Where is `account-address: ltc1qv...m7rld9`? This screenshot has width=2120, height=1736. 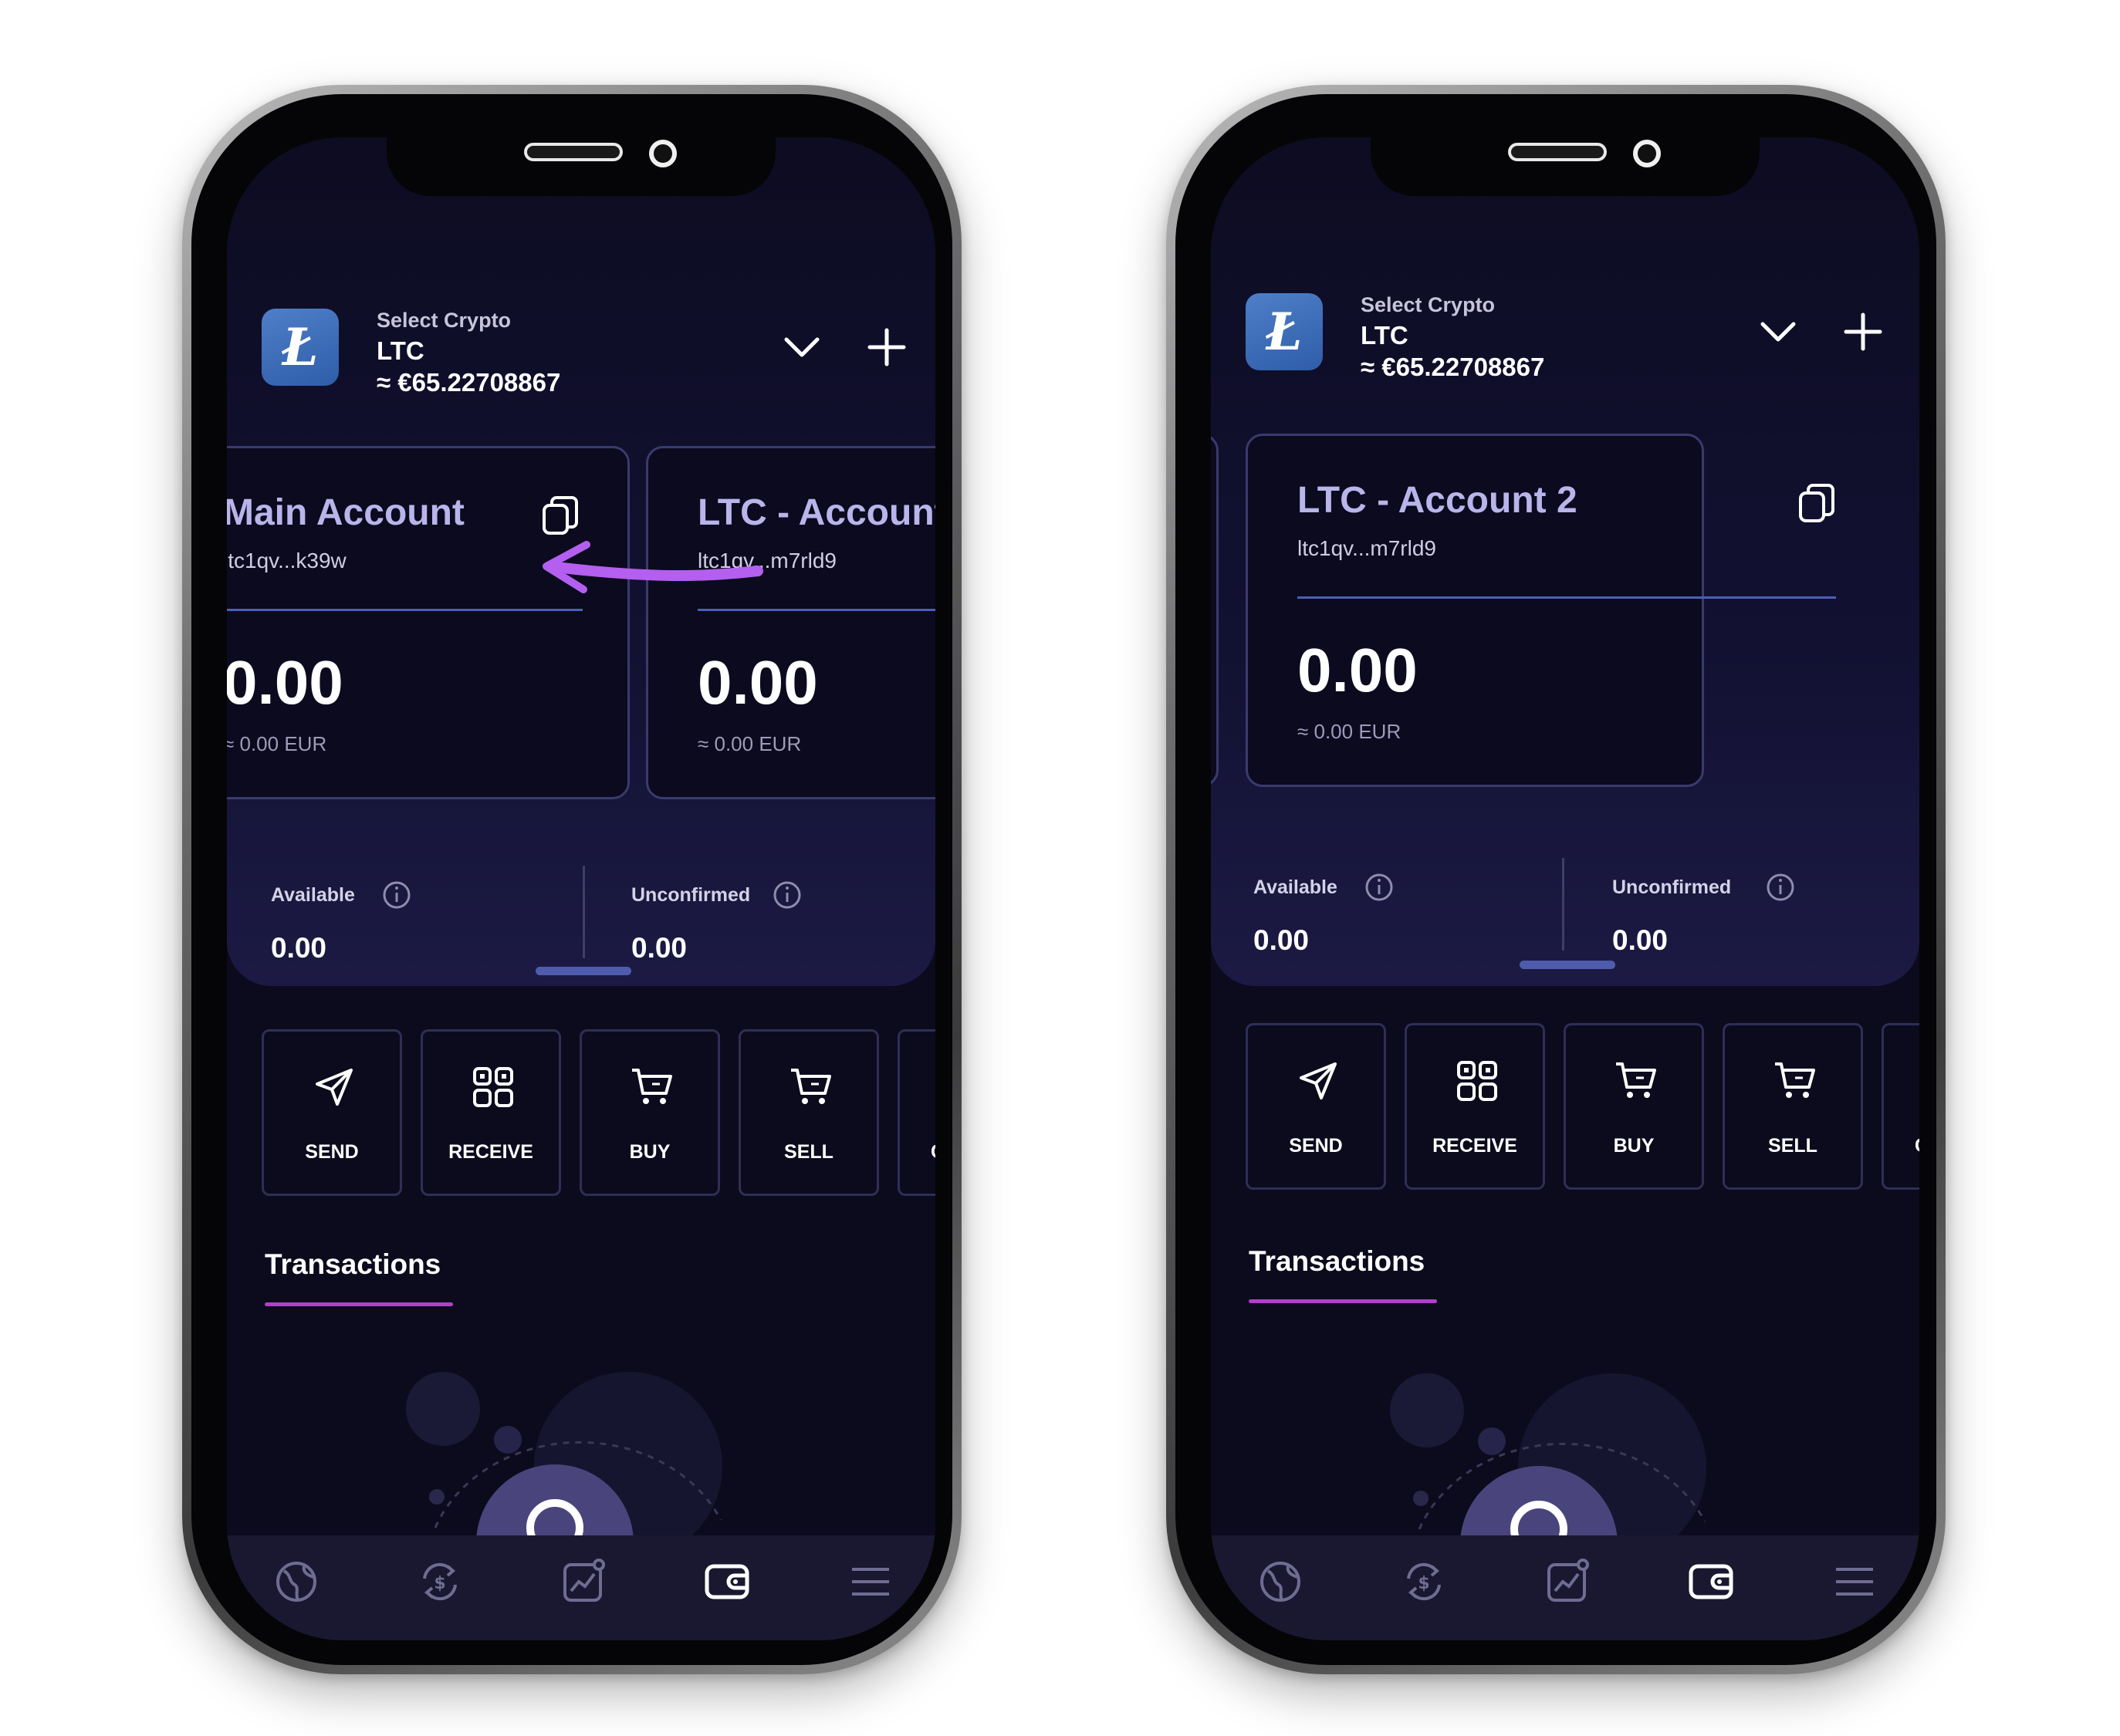
account-address: ltc1qv...m7rld9 is located at coordinates (1366, 548).